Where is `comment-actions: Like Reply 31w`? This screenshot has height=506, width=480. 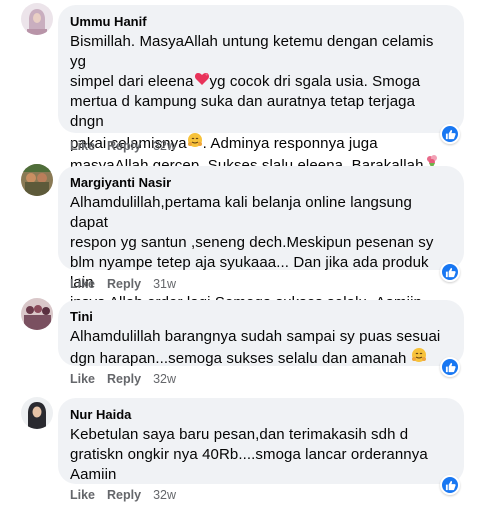
comment-actions: Like Reply 31w is located at coordinates (123, 284).